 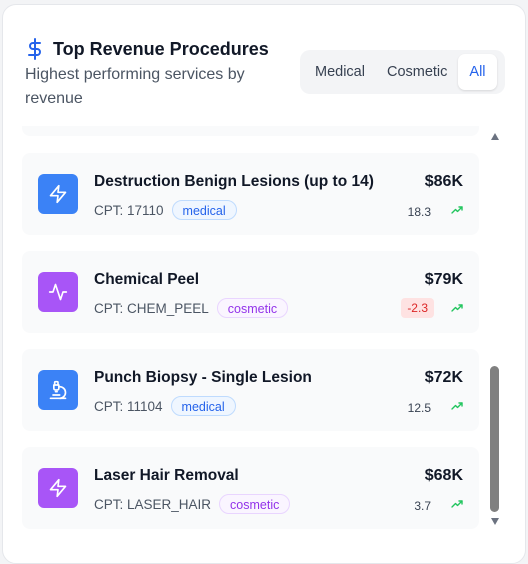 I want to click on procedure-cpt: CPT: CHEM_PEEL cosmetic, so click(x=191, y=308).